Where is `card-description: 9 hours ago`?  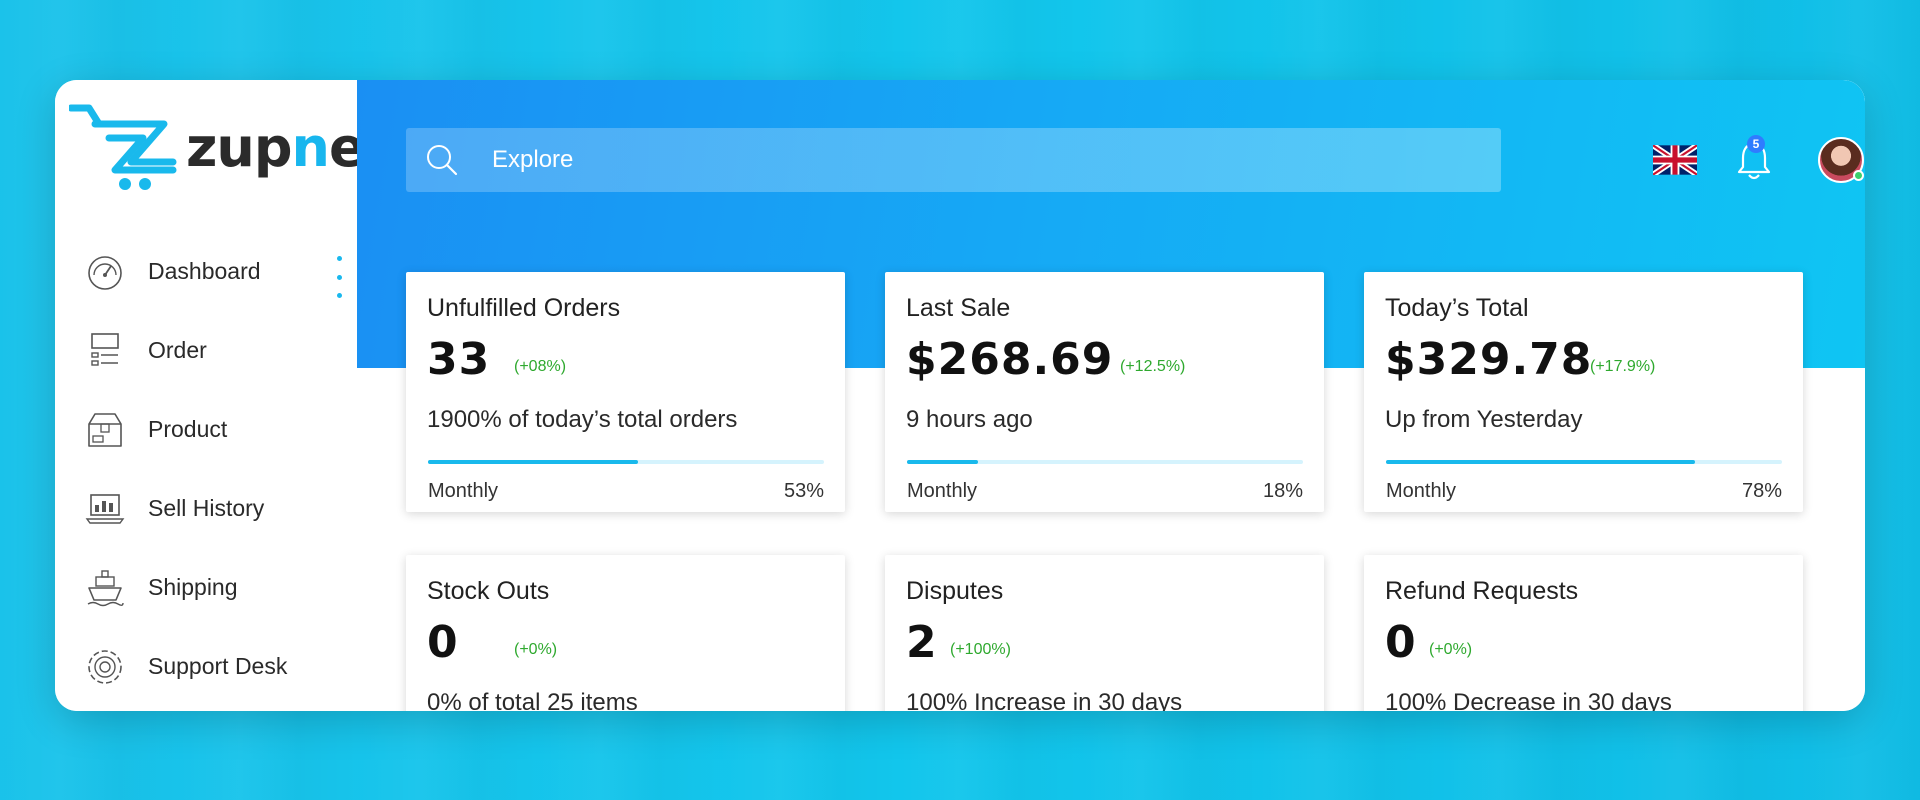
card-description: 9 hours ago is located at coordinates (969, 419).